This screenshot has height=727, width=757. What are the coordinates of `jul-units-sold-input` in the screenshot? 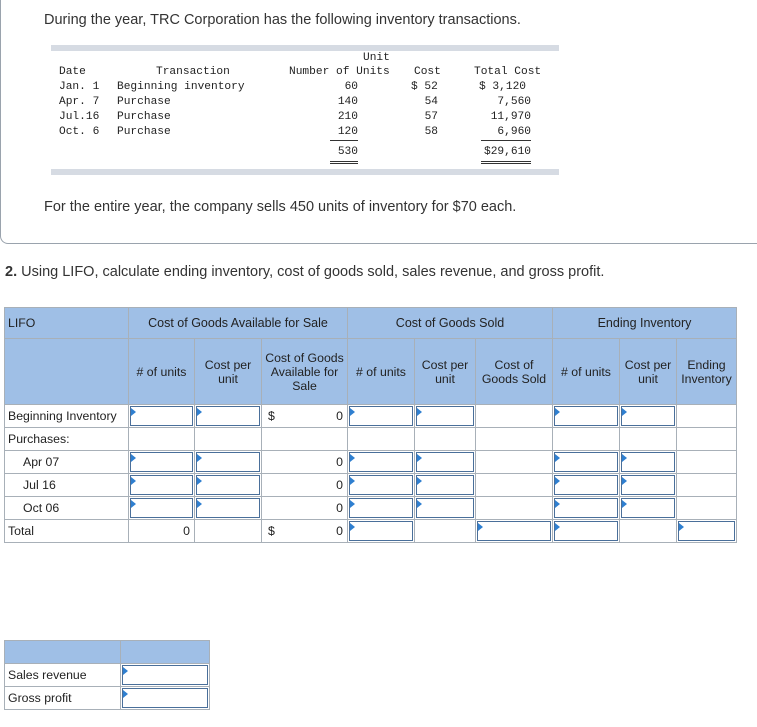 It's located at (381, 485).